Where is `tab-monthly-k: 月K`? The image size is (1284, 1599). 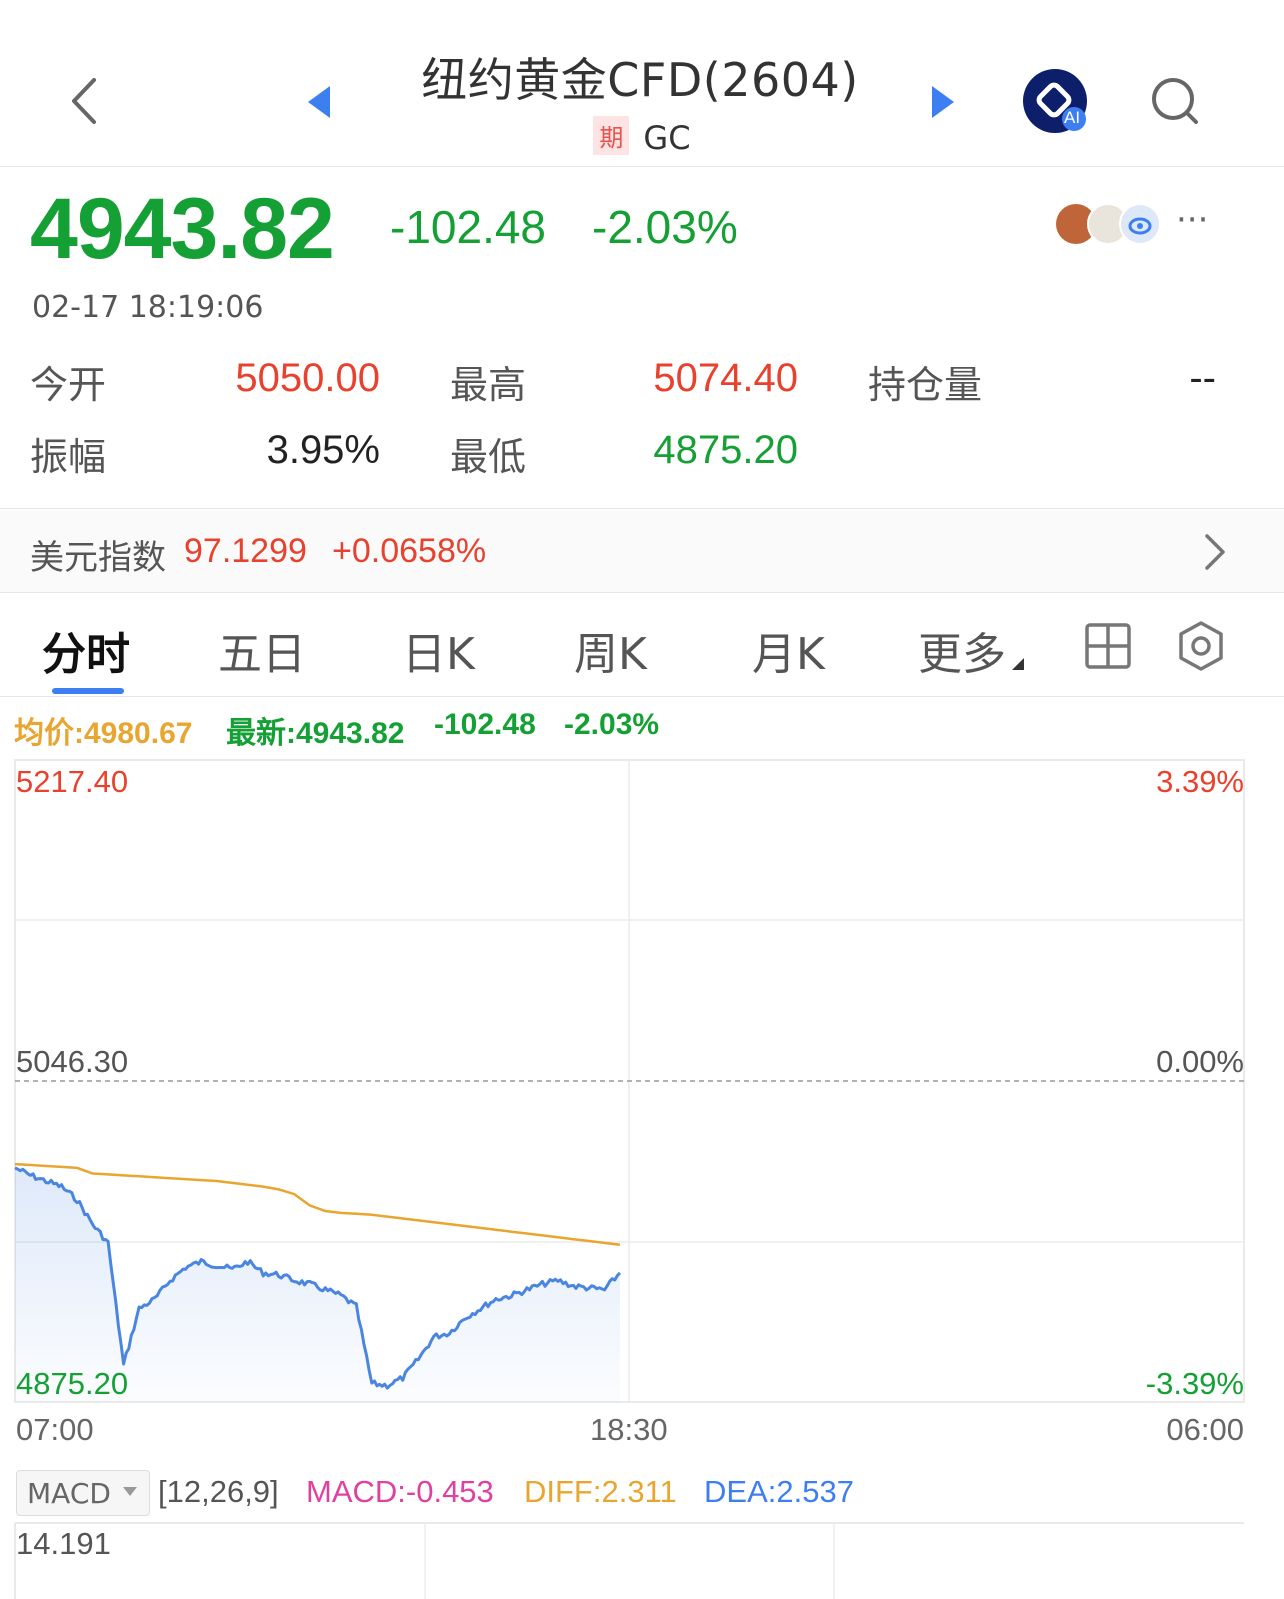
tab-monthly-k: 月K is located at coordinates (788, 650).